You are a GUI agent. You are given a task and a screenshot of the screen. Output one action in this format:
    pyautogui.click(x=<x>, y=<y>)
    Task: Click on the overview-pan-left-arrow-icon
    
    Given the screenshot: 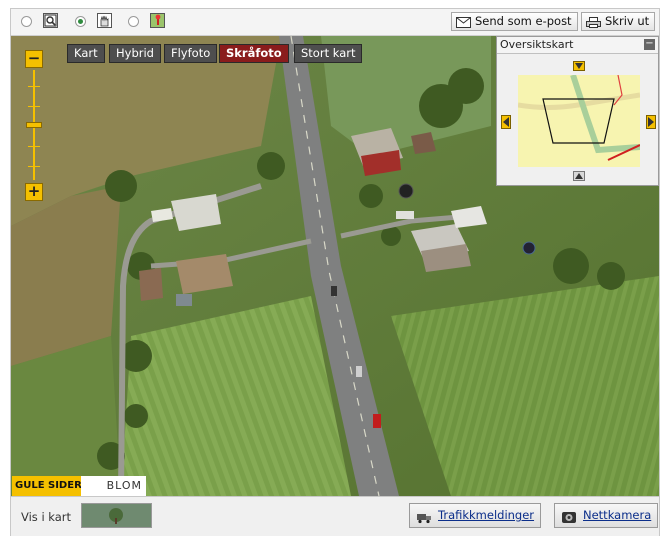 What is the action you would take?
    pyautogui.click(x=506, y=122)
    